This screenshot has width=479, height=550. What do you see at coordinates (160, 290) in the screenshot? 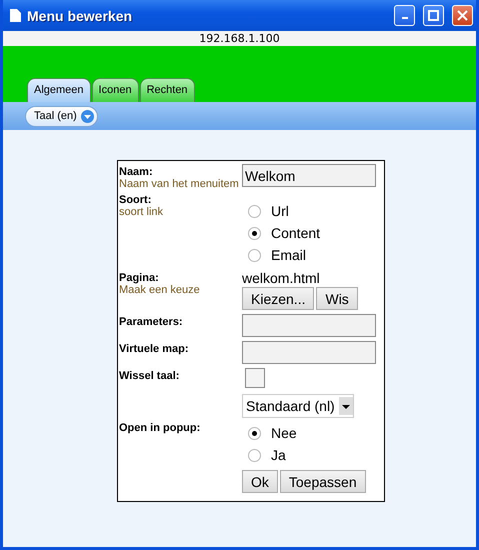
I see `field-hint: Maak een keuze` at bounding box center [160, 290].